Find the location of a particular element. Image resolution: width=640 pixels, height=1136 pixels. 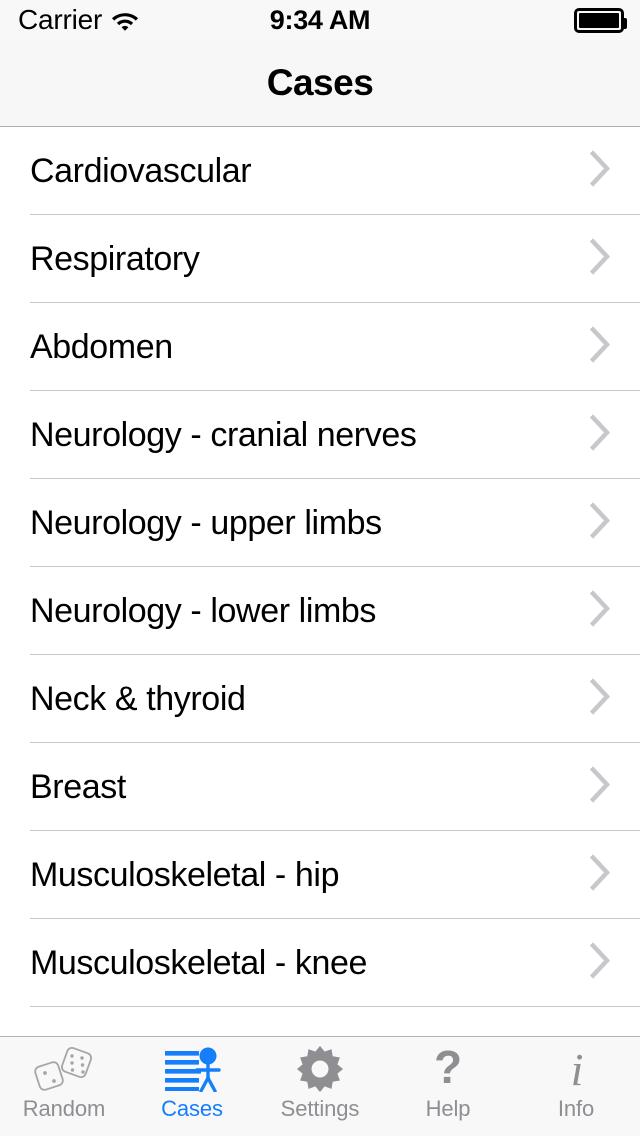

list-item-label: Musculoskeletal - hip is located at coordinates (185, 875).